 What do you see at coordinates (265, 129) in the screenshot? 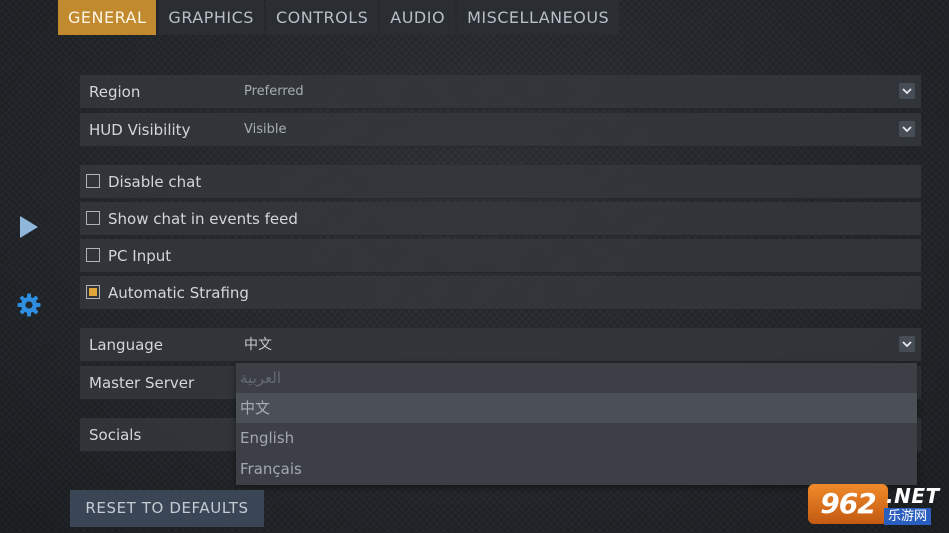
I see `hud-visibility-value: Visible` at bounding box center [265, 129].